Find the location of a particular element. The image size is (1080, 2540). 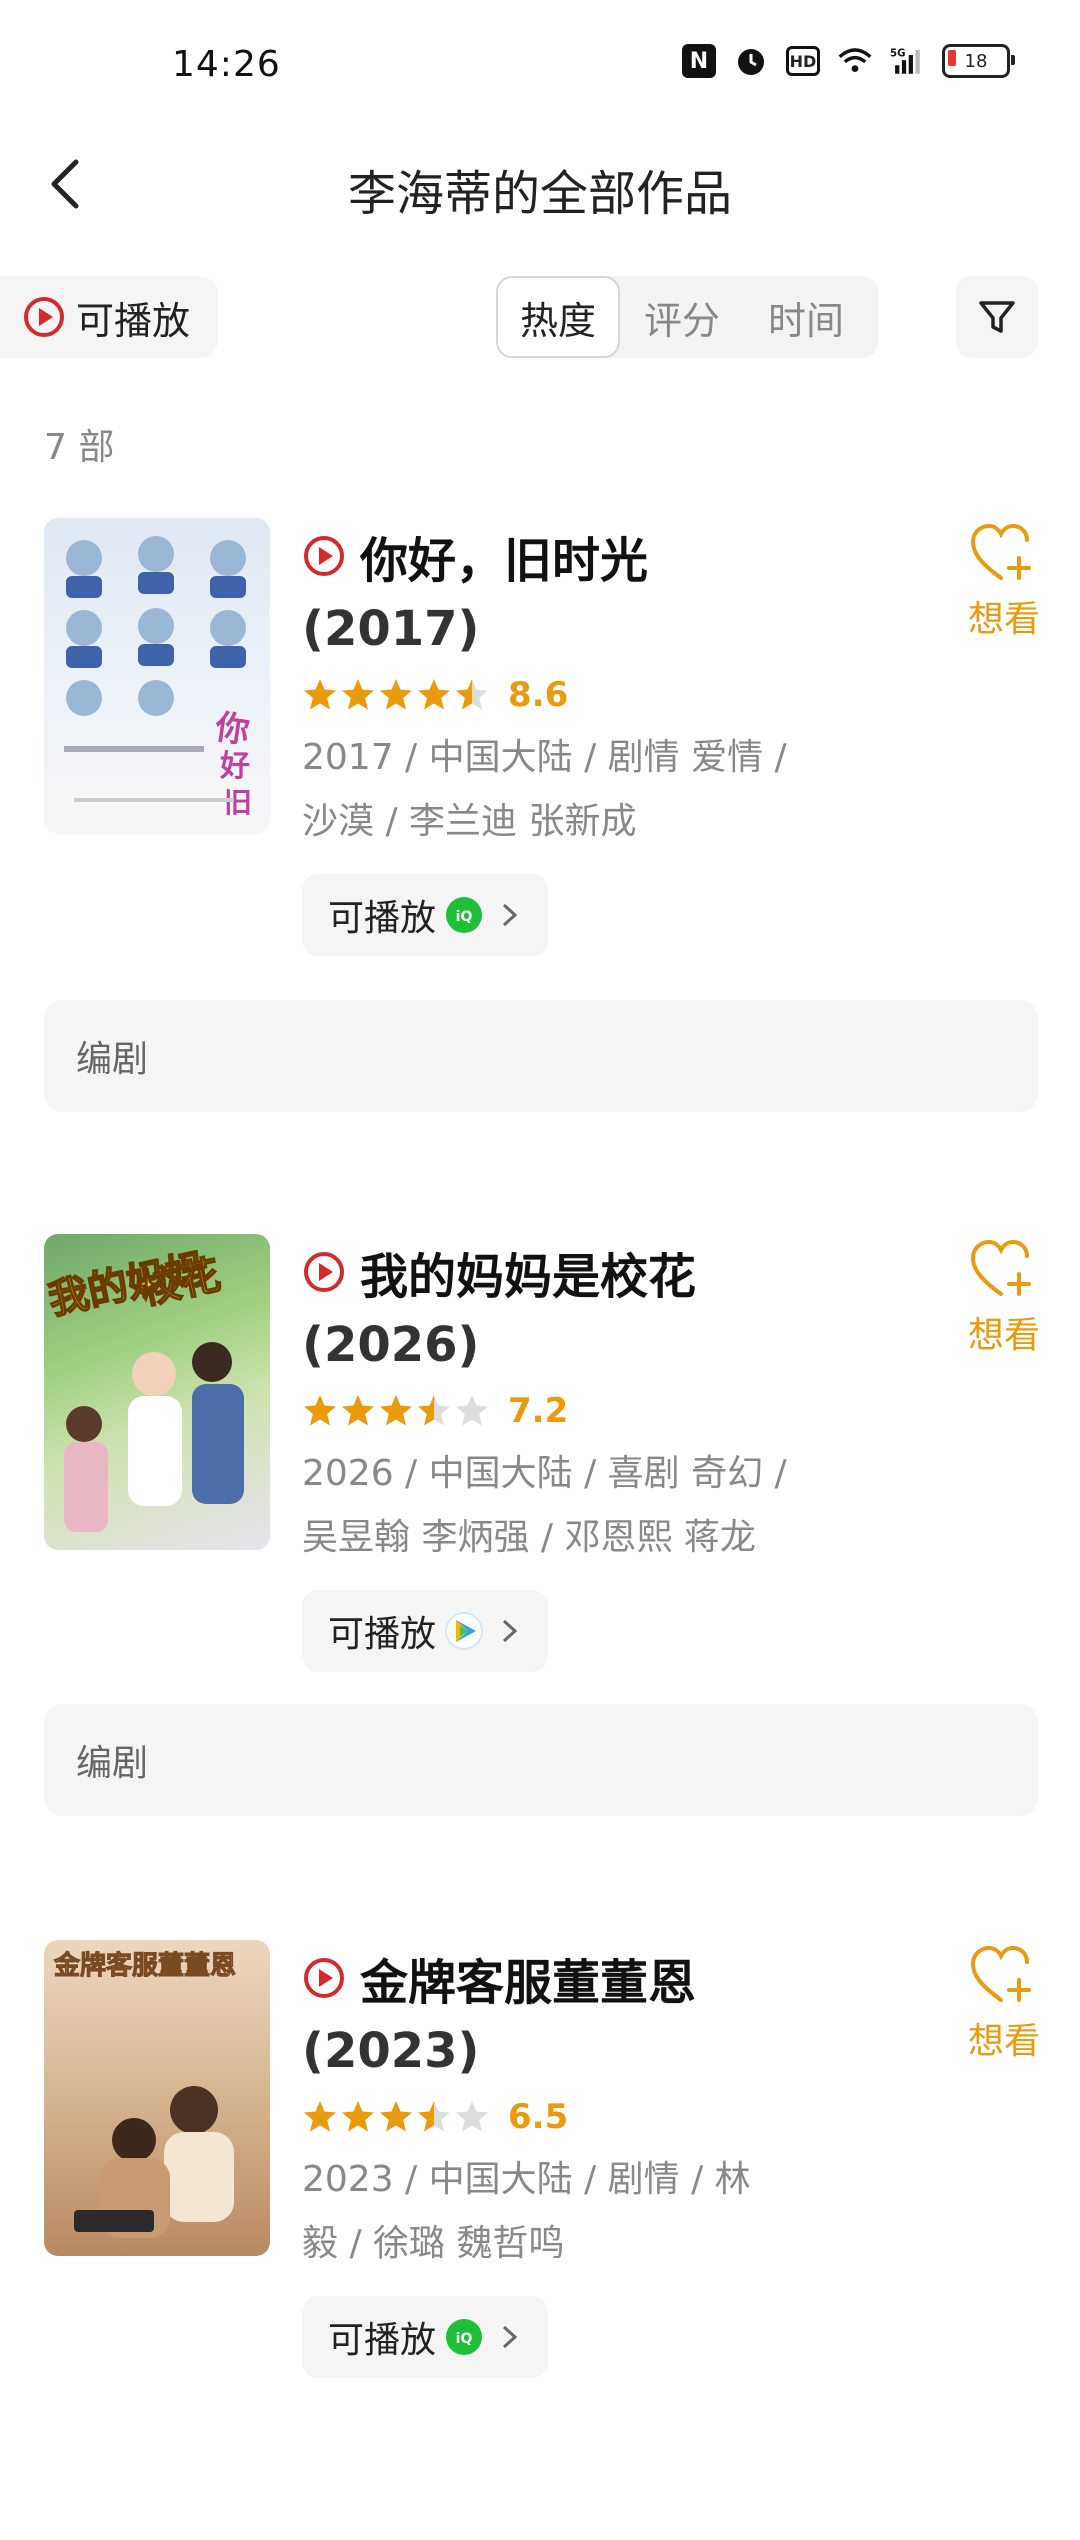

poster-image: 我的妈妈 校花 is located at coordinates (157, 1392).